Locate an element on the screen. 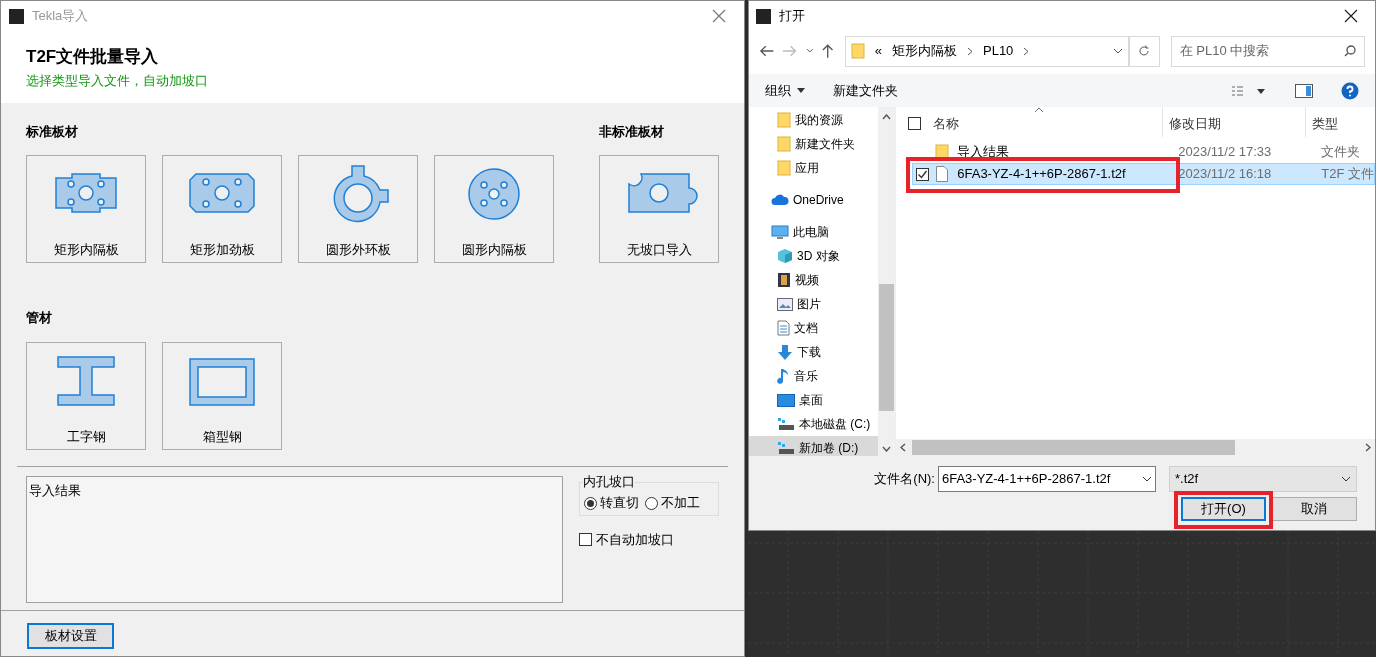 This screenshot has height=657, width=1376. navigation-item: 我的资源 is located at coordinates (818, 120).